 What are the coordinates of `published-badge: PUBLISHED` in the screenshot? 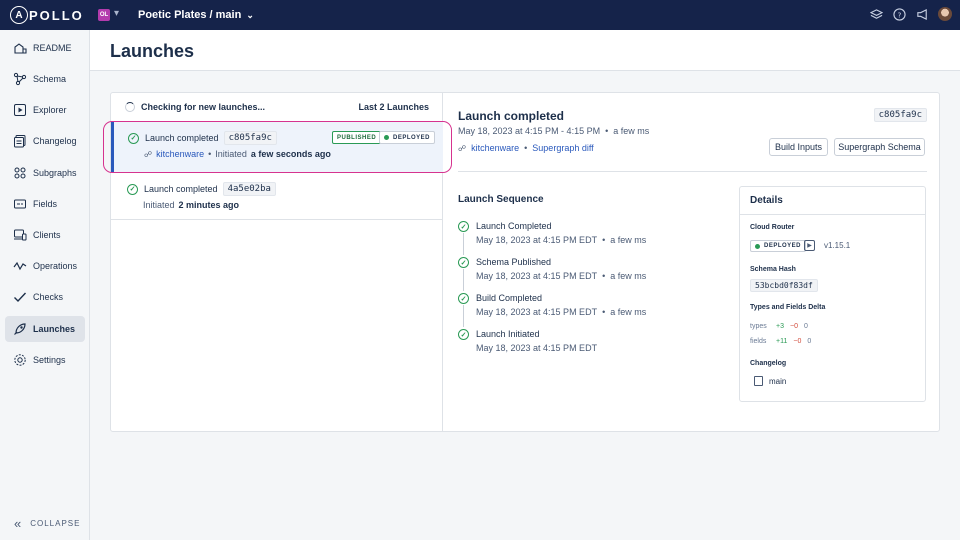 It's located at (357, 137).